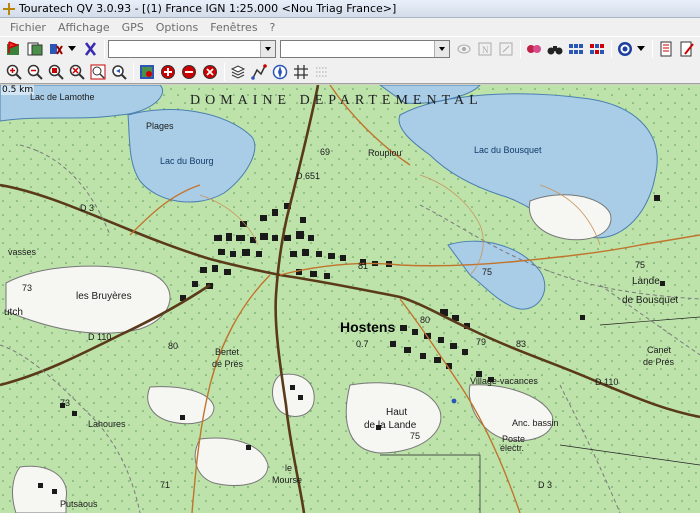 The image size is (700, 513). What do you see at coordinates (425, 320) in the screenshot?
I see `map-place-label: 80` at bounding box center [425, 320].